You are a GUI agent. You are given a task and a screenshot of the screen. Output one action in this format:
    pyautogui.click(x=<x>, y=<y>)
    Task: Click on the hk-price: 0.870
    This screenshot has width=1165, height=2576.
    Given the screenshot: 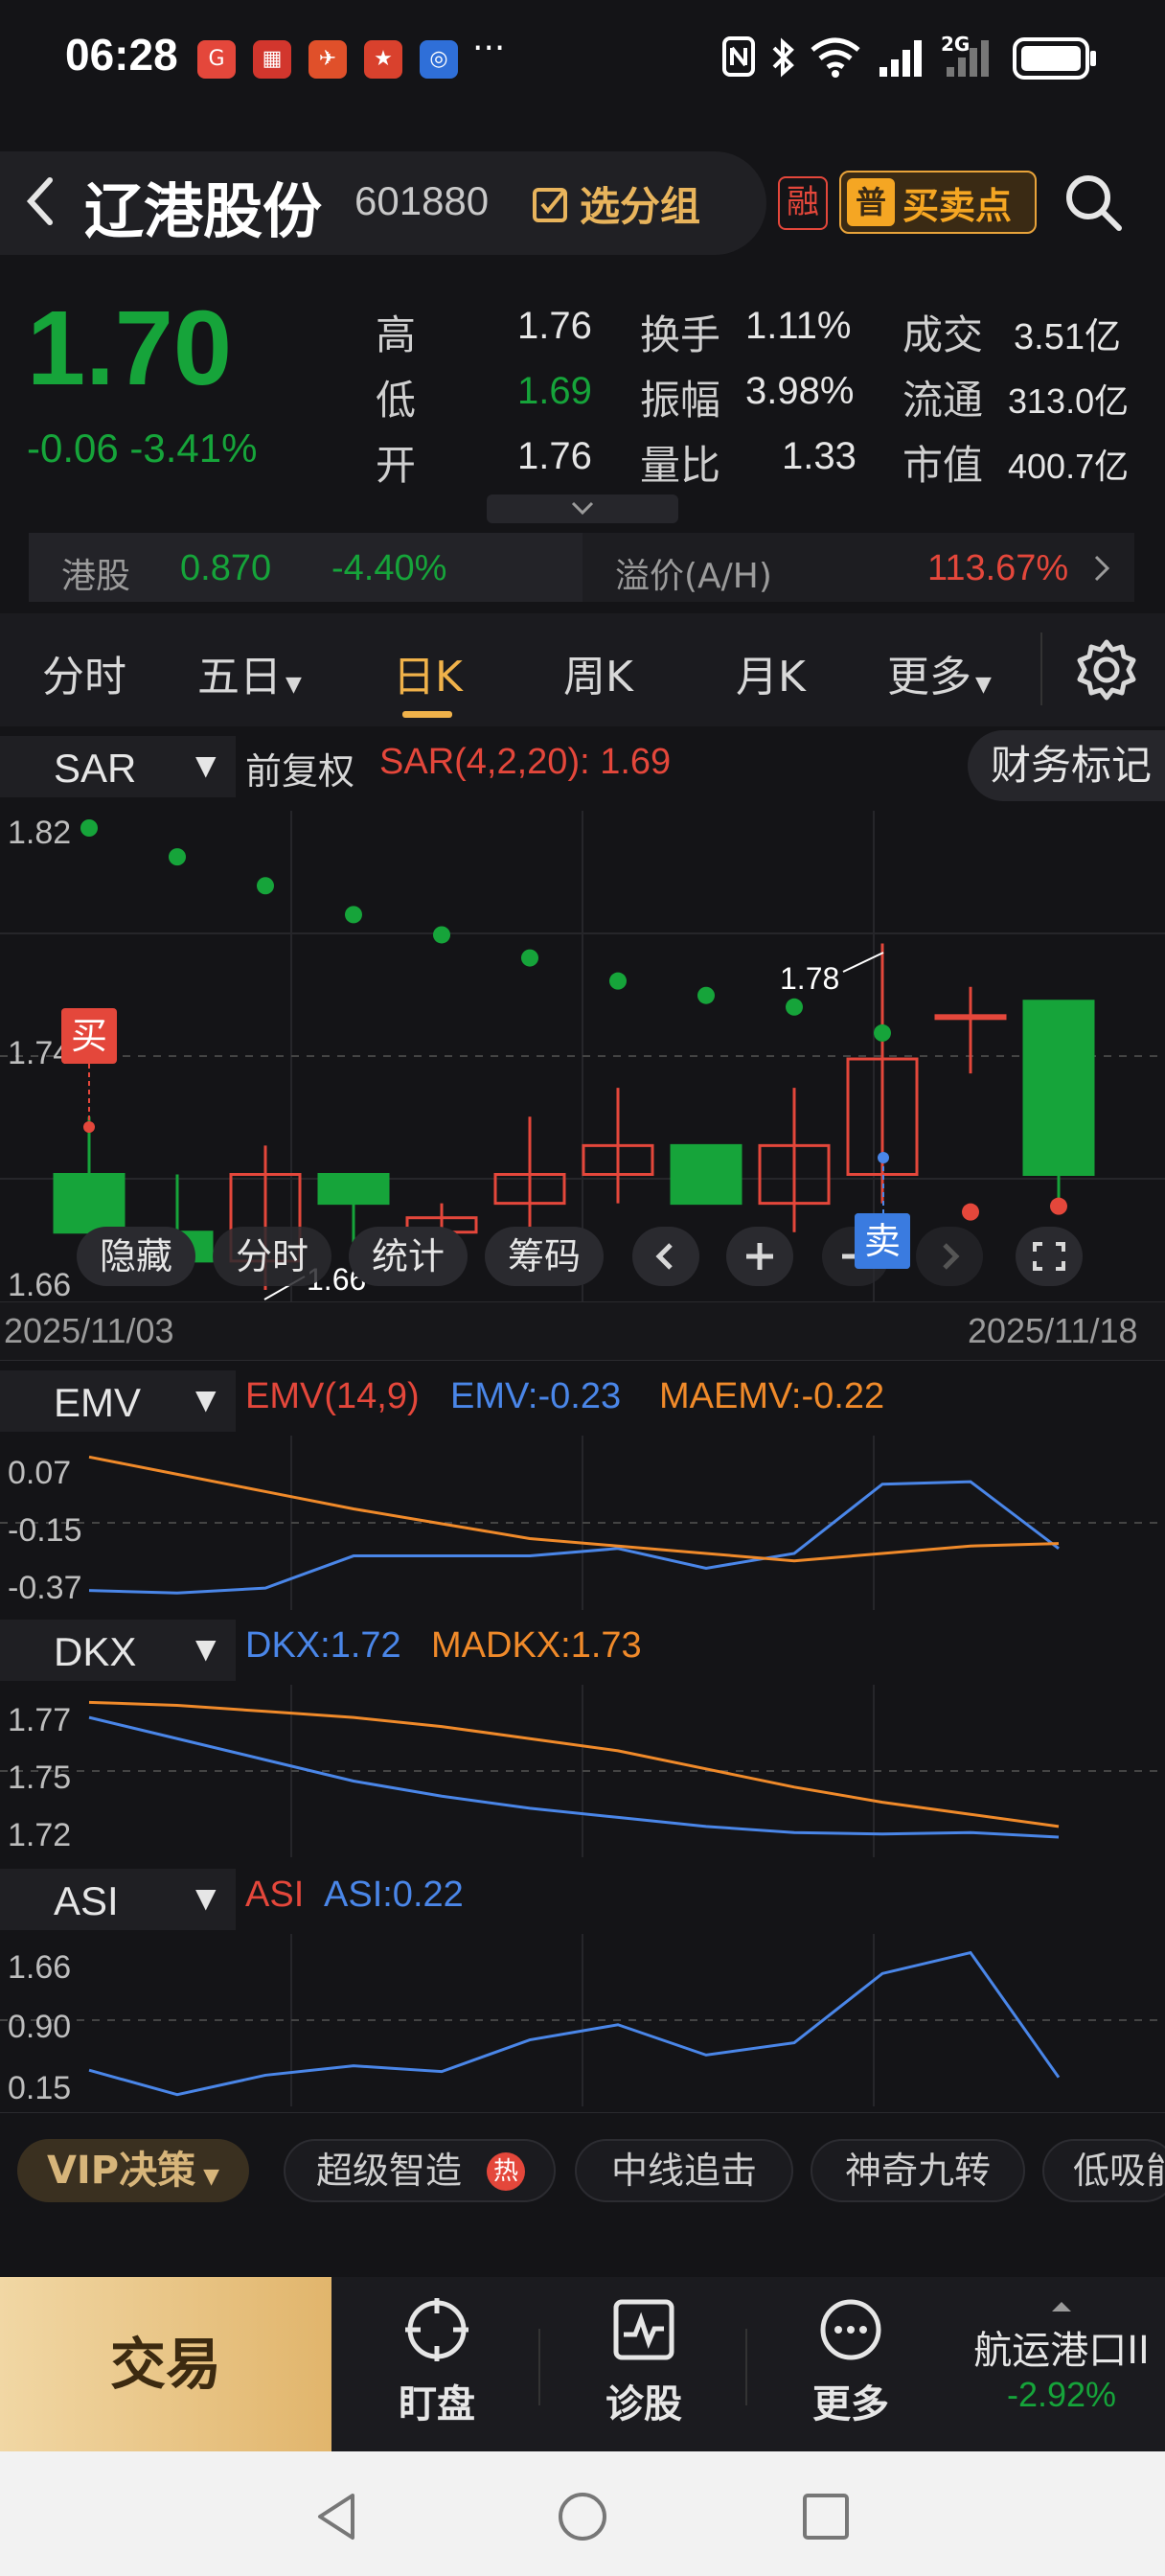 What is the action you would take?
    pyautogui.click(x=226, y=568)
    